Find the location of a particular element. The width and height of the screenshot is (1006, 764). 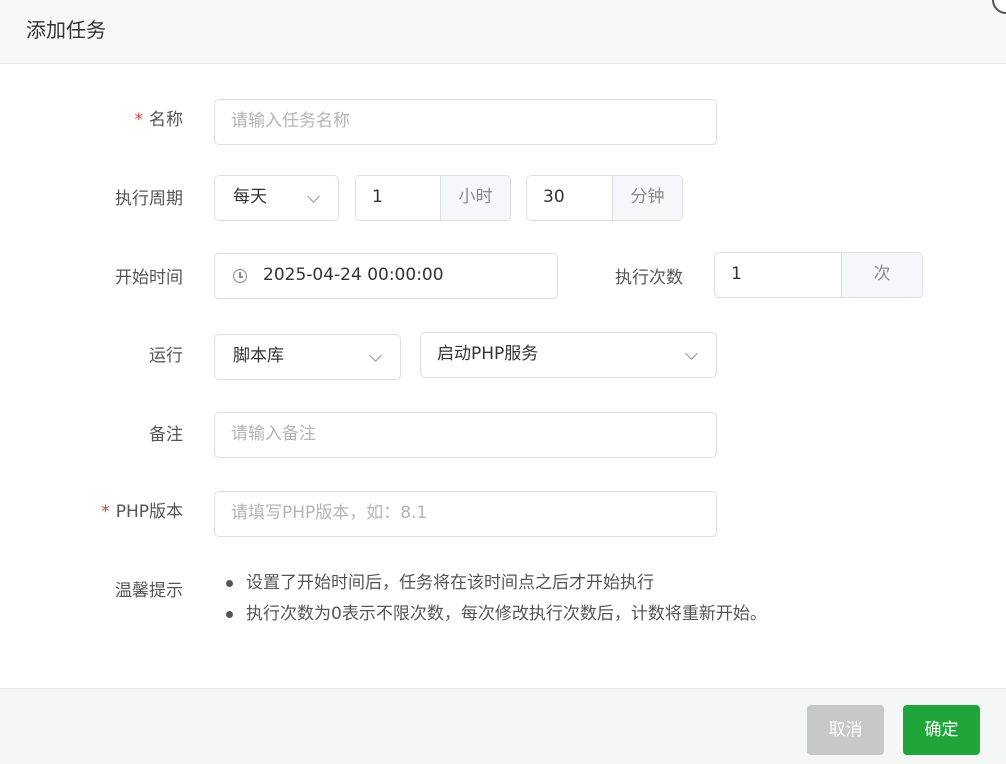

cancel-button: 取消 is located at coordinates (845, 730).